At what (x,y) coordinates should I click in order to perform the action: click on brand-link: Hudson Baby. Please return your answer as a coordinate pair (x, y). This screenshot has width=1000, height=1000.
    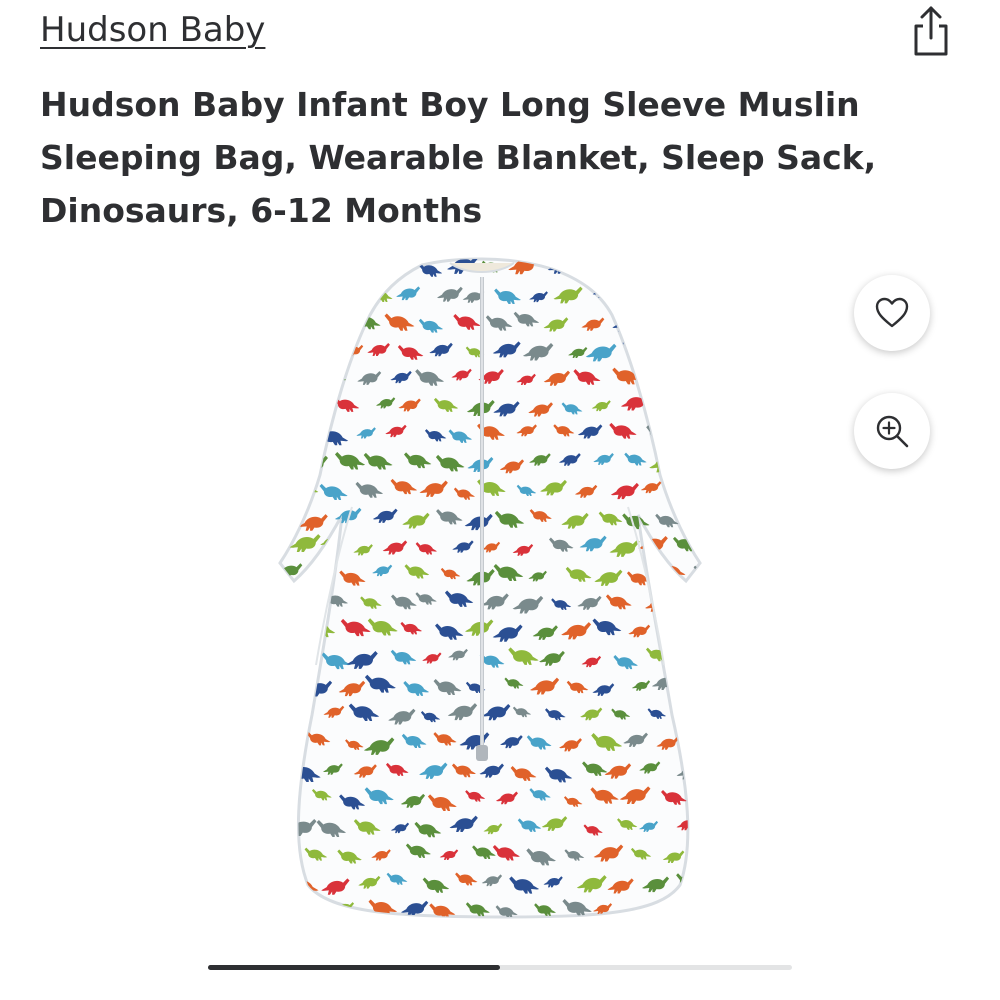
    Looking at the image, I should click on (152, 30).